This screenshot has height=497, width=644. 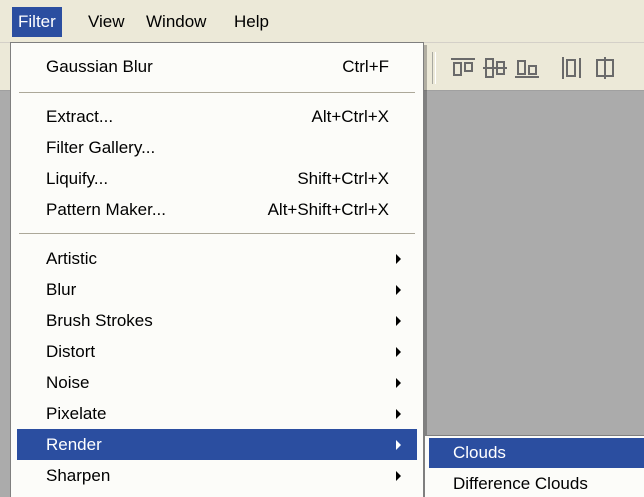 What do you see at coordinates (106, 22) in the screenshot?
I see `menu-view: View` at bounding box center [106, 22].